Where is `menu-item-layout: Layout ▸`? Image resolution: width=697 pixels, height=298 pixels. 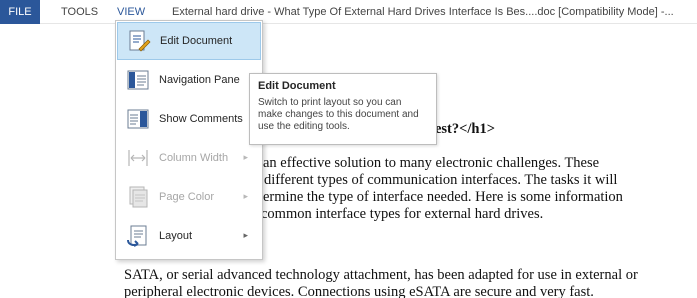
menu-item-layout: Layout ▸ is located at coordinates (189, 236).